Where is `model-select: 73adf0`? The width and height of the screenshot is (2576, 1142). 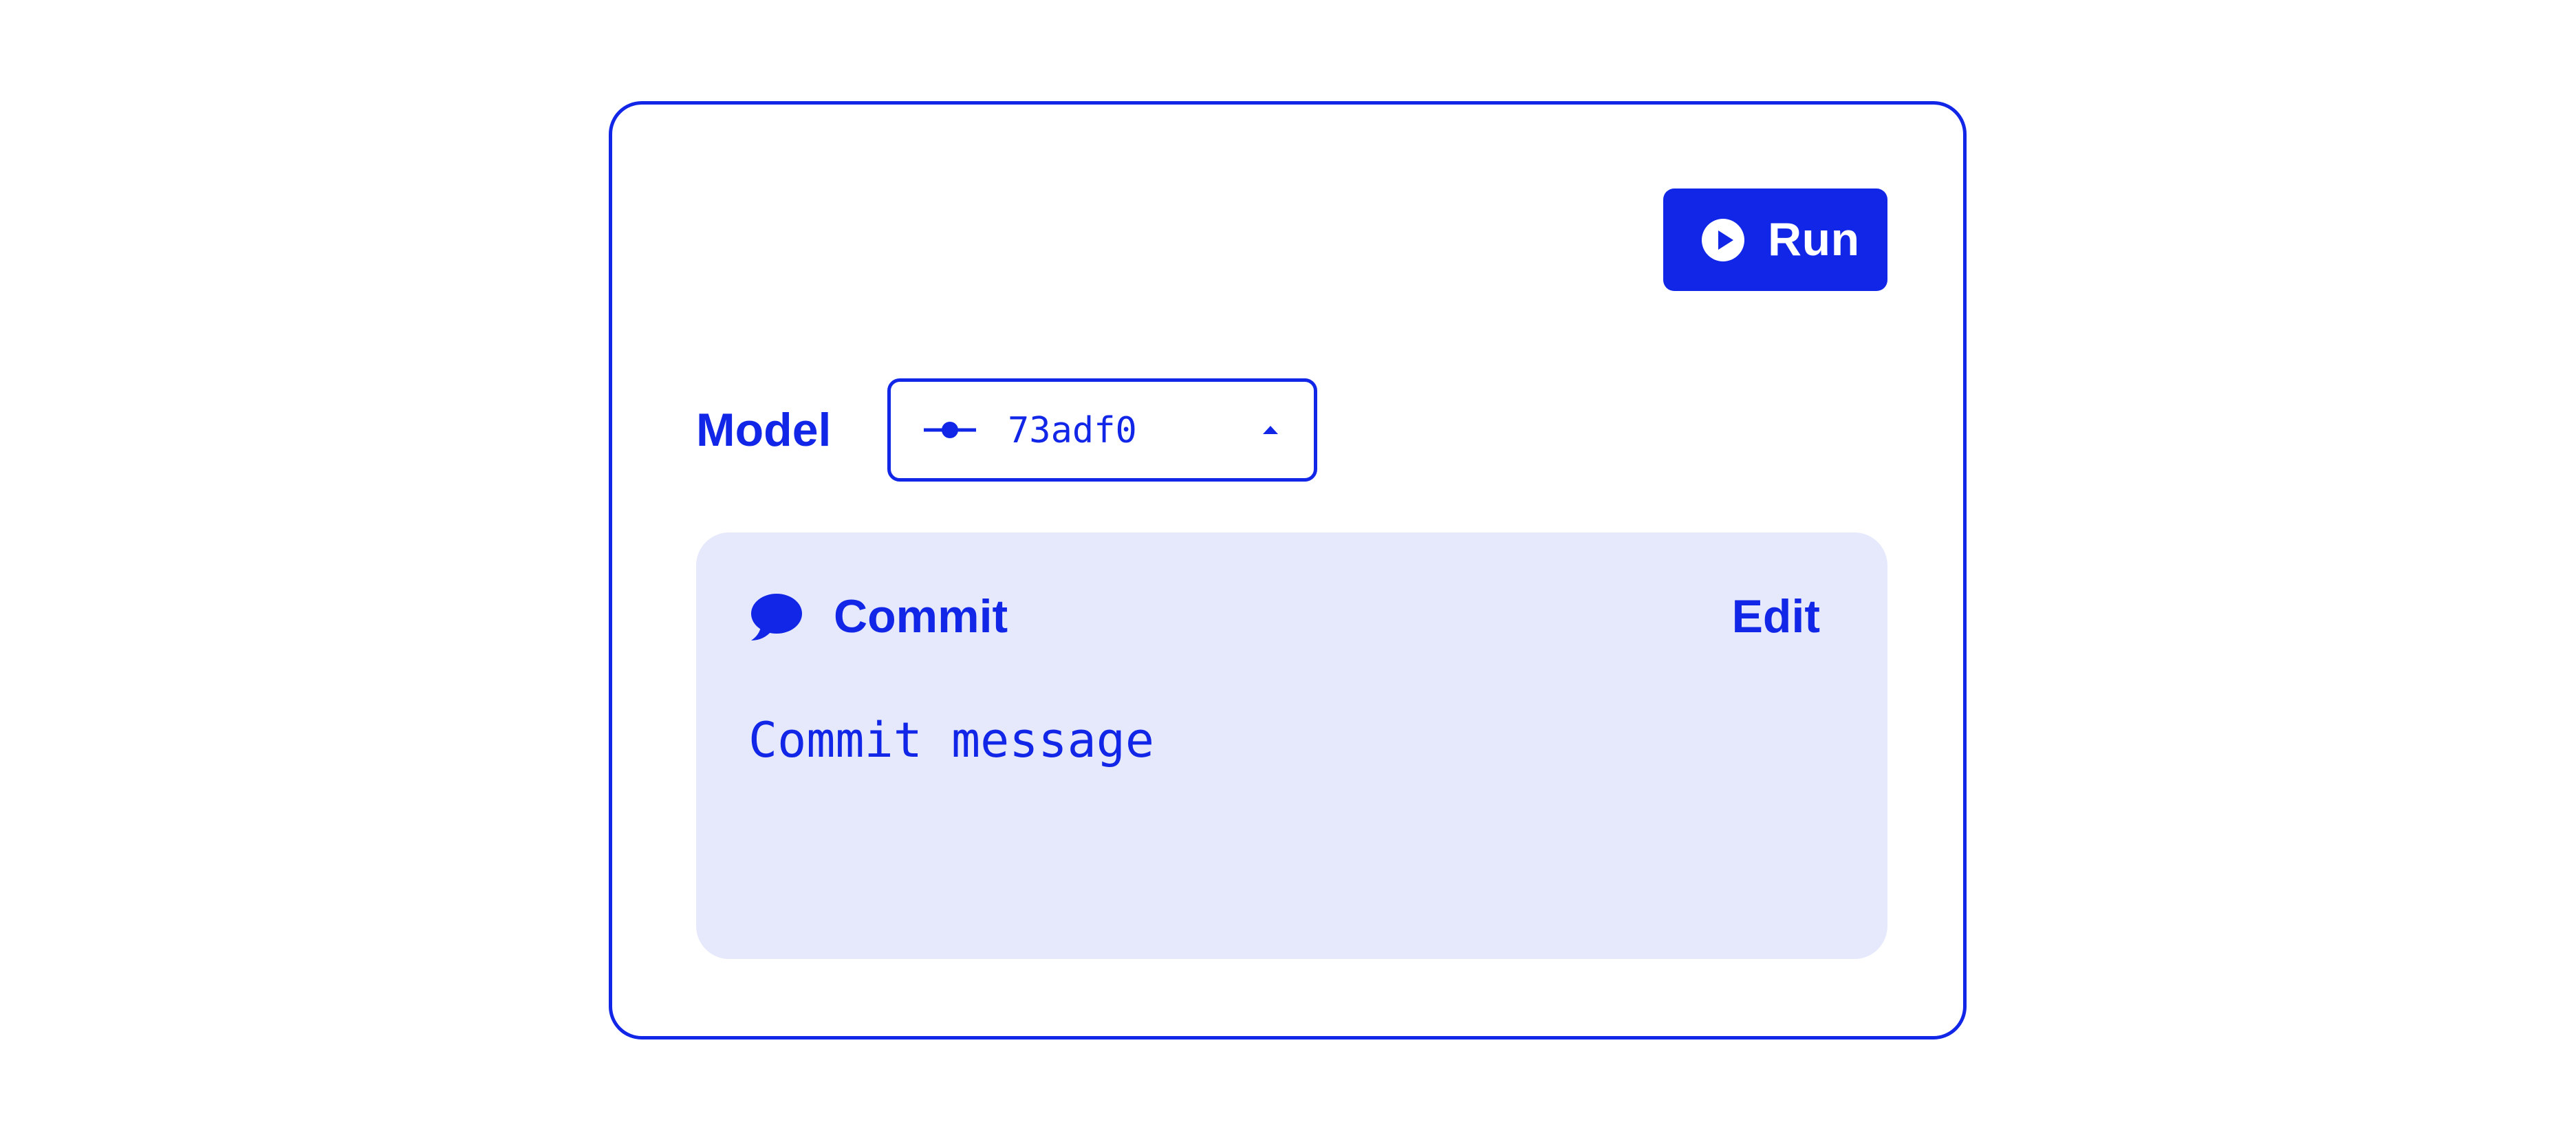
model-select: 73adf0 is located at coordinates (1102, 430).